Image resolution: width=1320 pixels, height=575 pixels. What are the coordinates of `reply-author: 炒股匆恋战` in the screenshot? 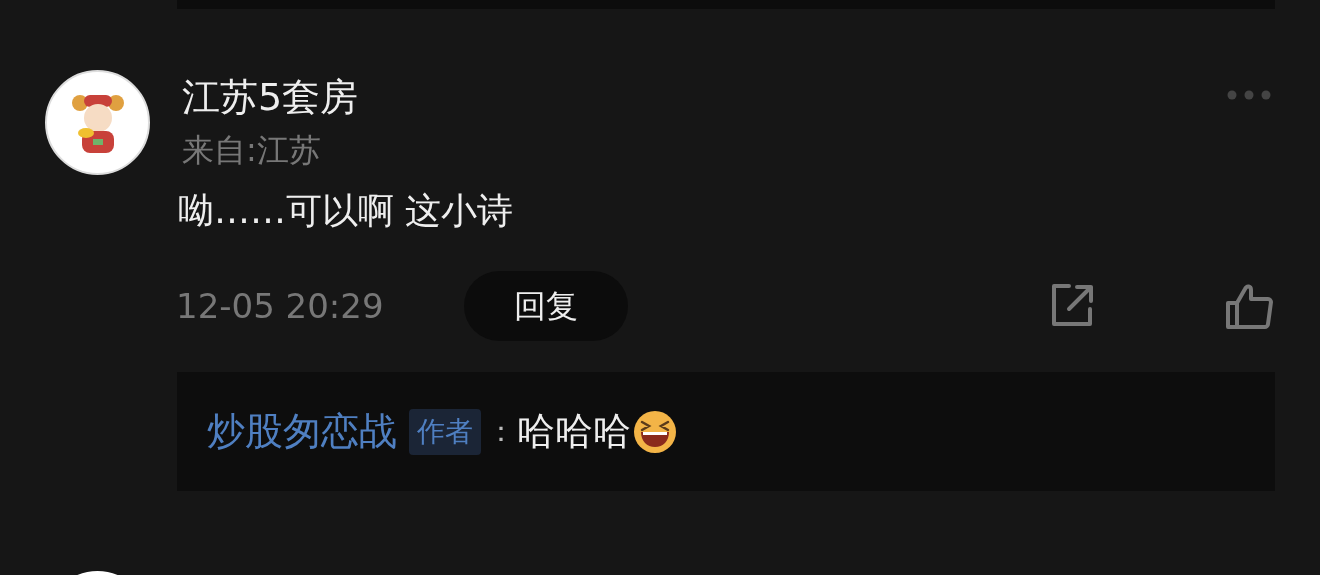 It's located at (302, 431).